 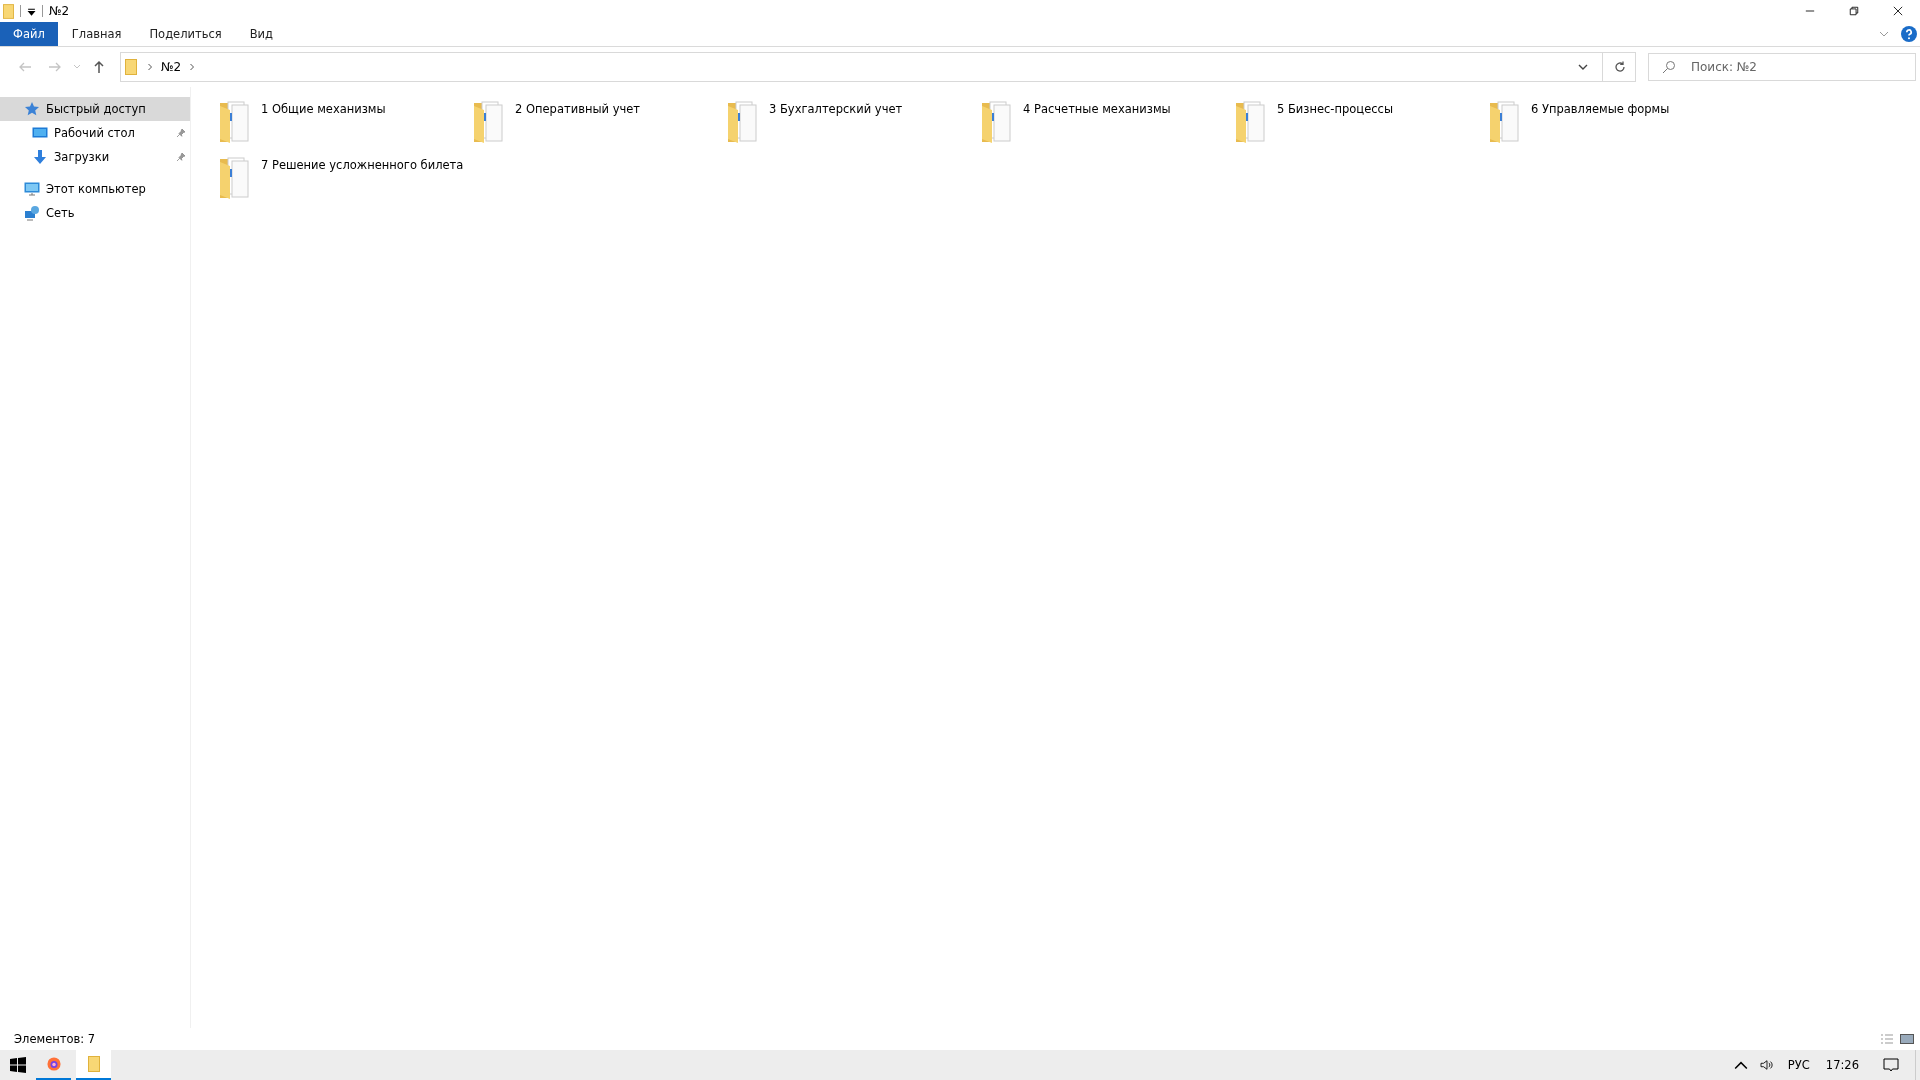 What do you see at coordinates (53, 1064) in the screenshot?
I see `browser-icon` at bounding box center [53, 1064].